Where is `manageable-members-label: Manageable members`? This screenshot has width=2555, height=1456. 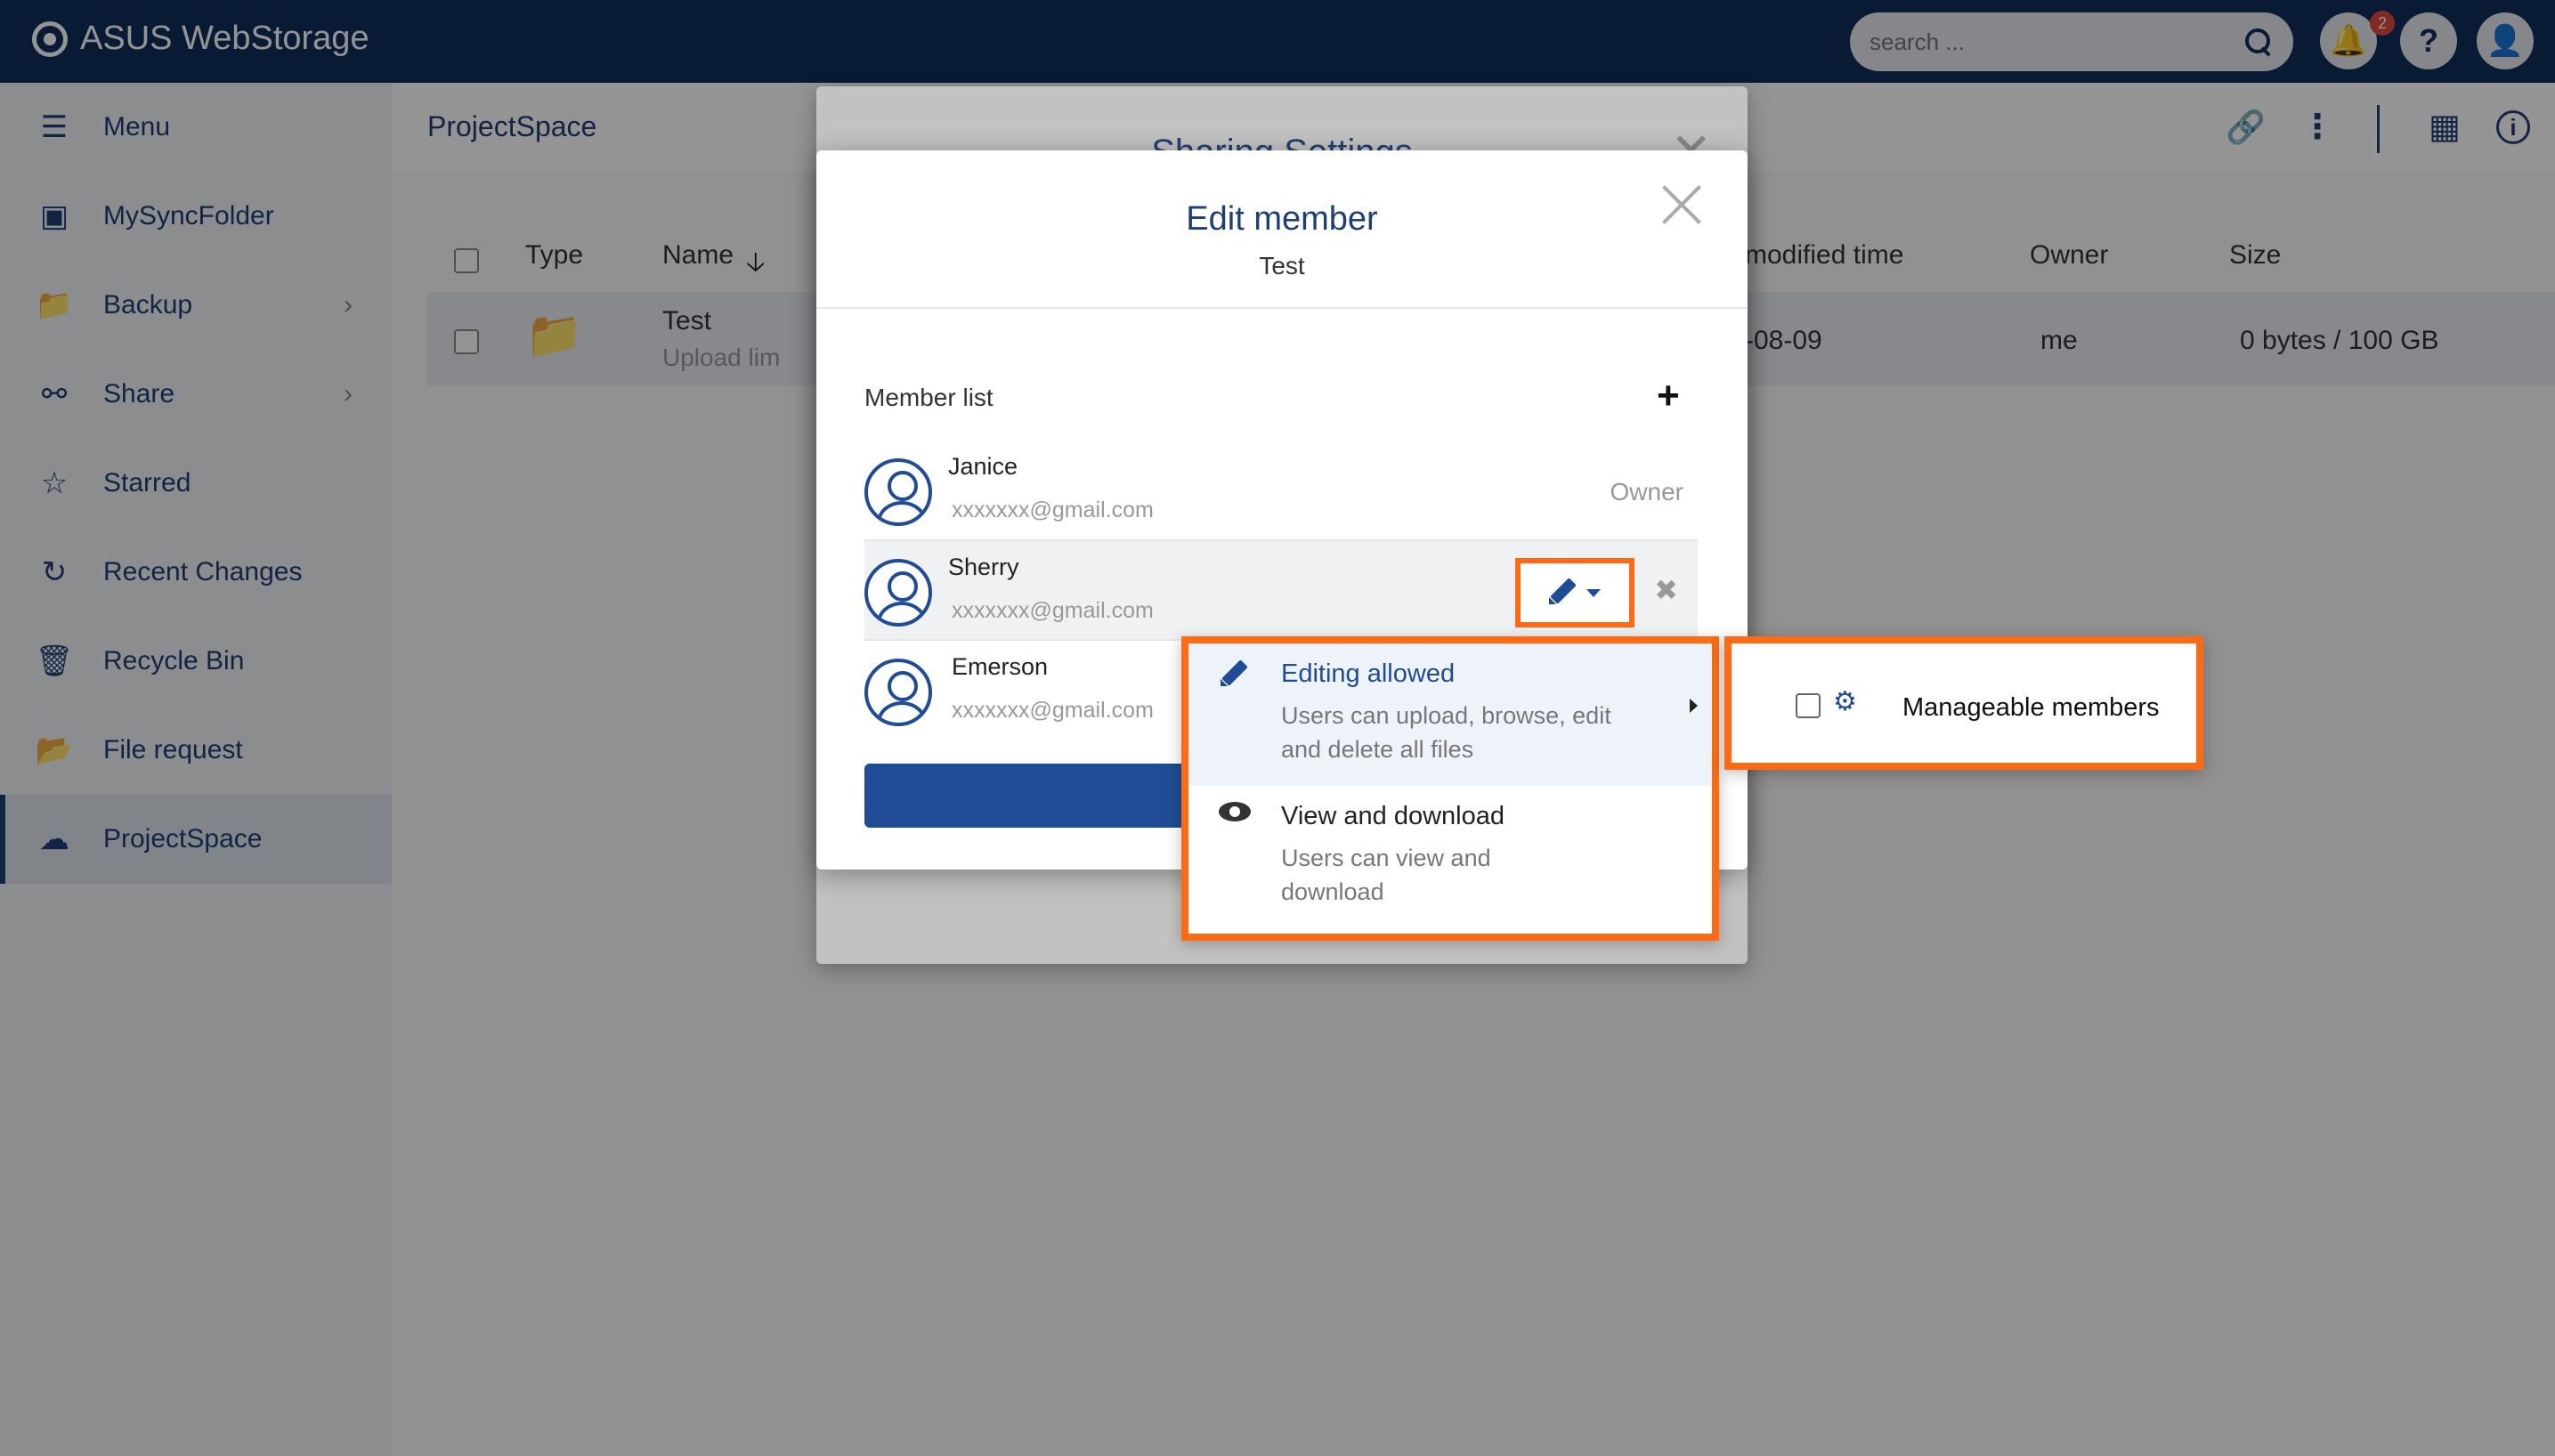 manageable-members-label: Manageable members is located at coordinates (2031, 708).